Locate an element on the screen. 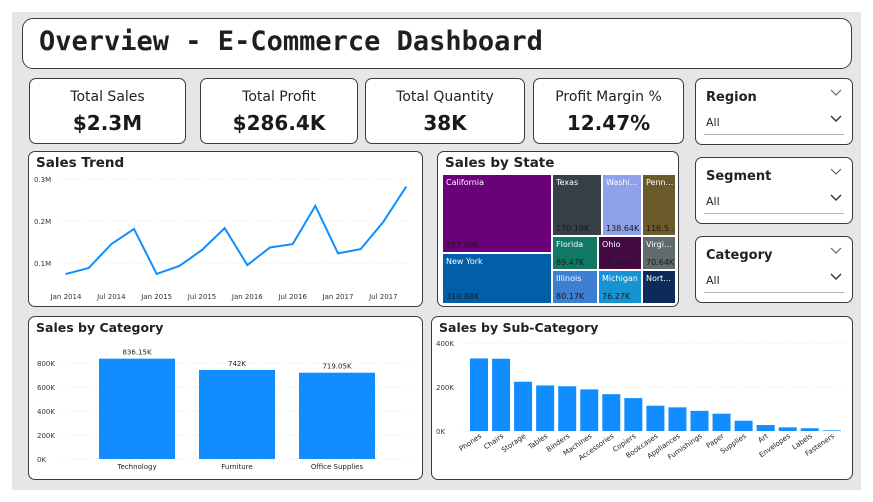 The image size is (873, 502). kpi-label: Total Sales is located at coordinates (107, 97).